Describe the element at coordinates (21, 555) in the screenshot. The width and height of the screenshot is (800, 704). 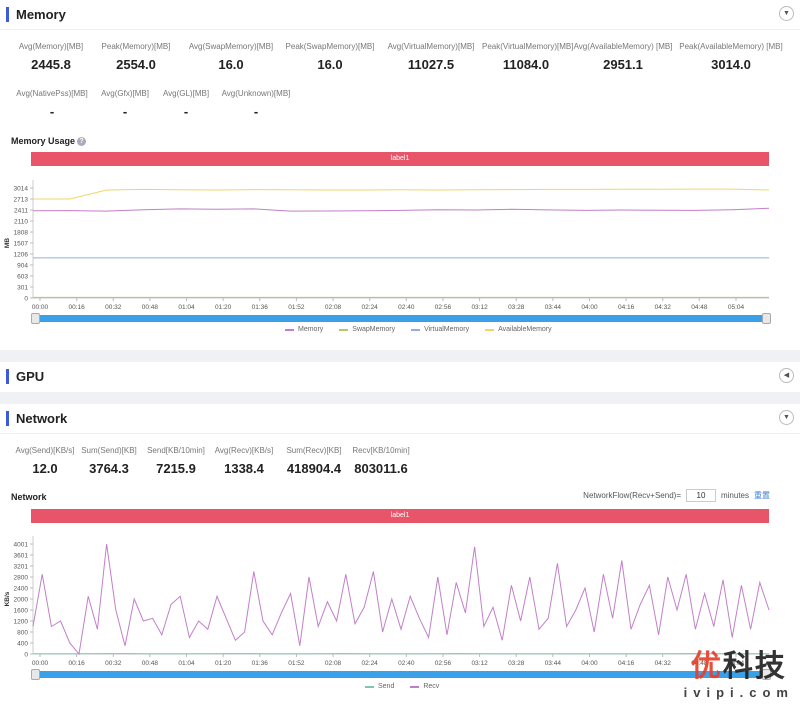
I see `y-tick-label: 3601` at that location.